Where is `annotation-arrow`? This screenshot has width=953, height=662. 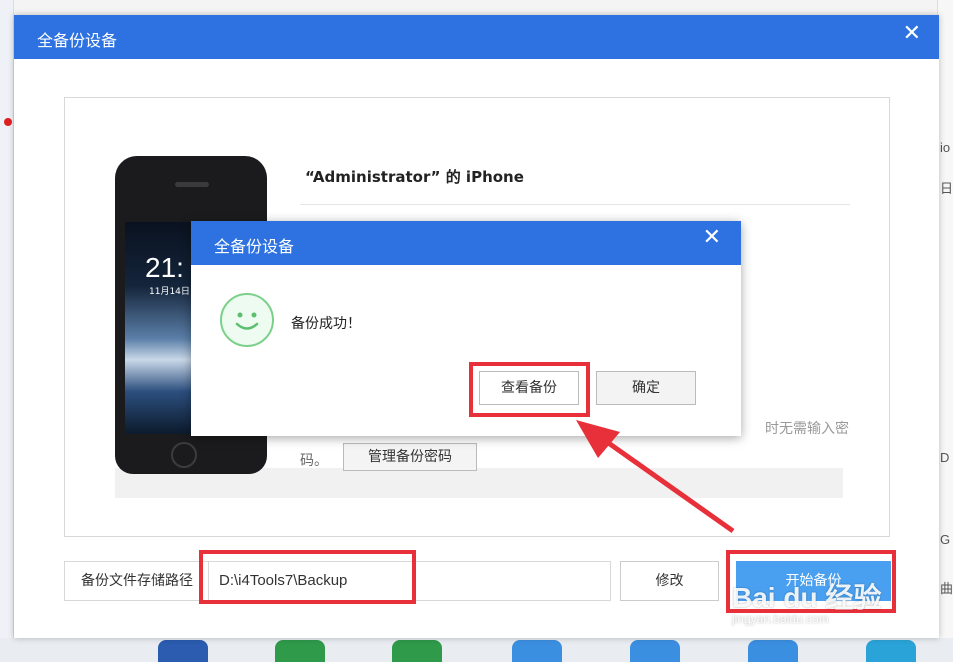
annotation-arrow is located at coordinates (655, 477).